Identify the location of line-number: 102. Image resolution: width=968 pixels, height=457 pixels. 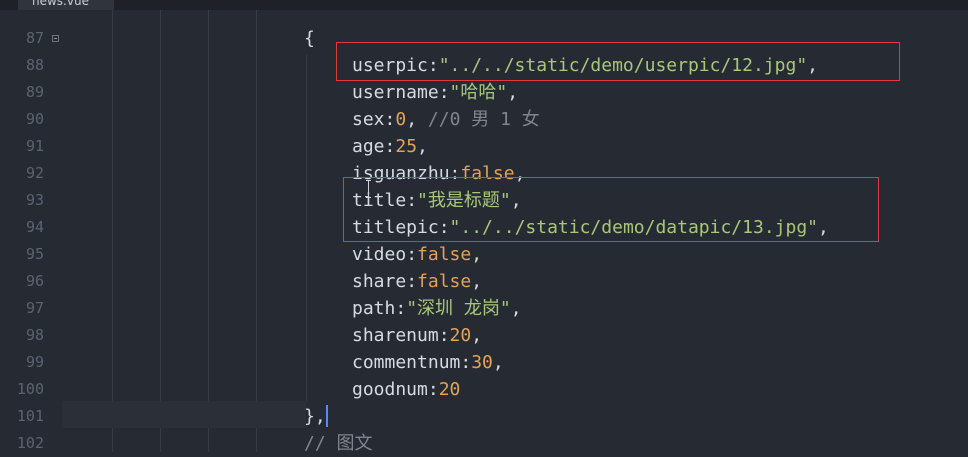
(30, 443).